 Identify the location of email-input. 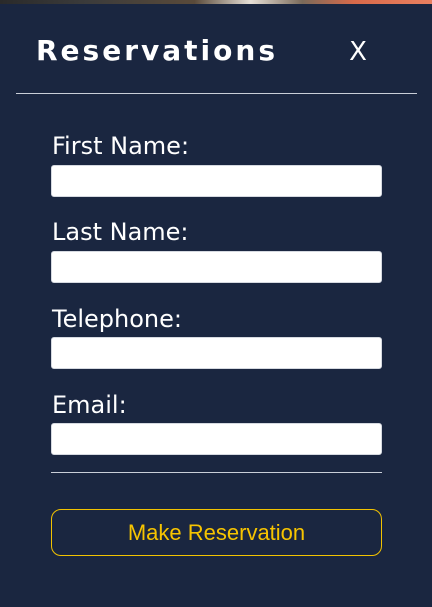
(216, 439).